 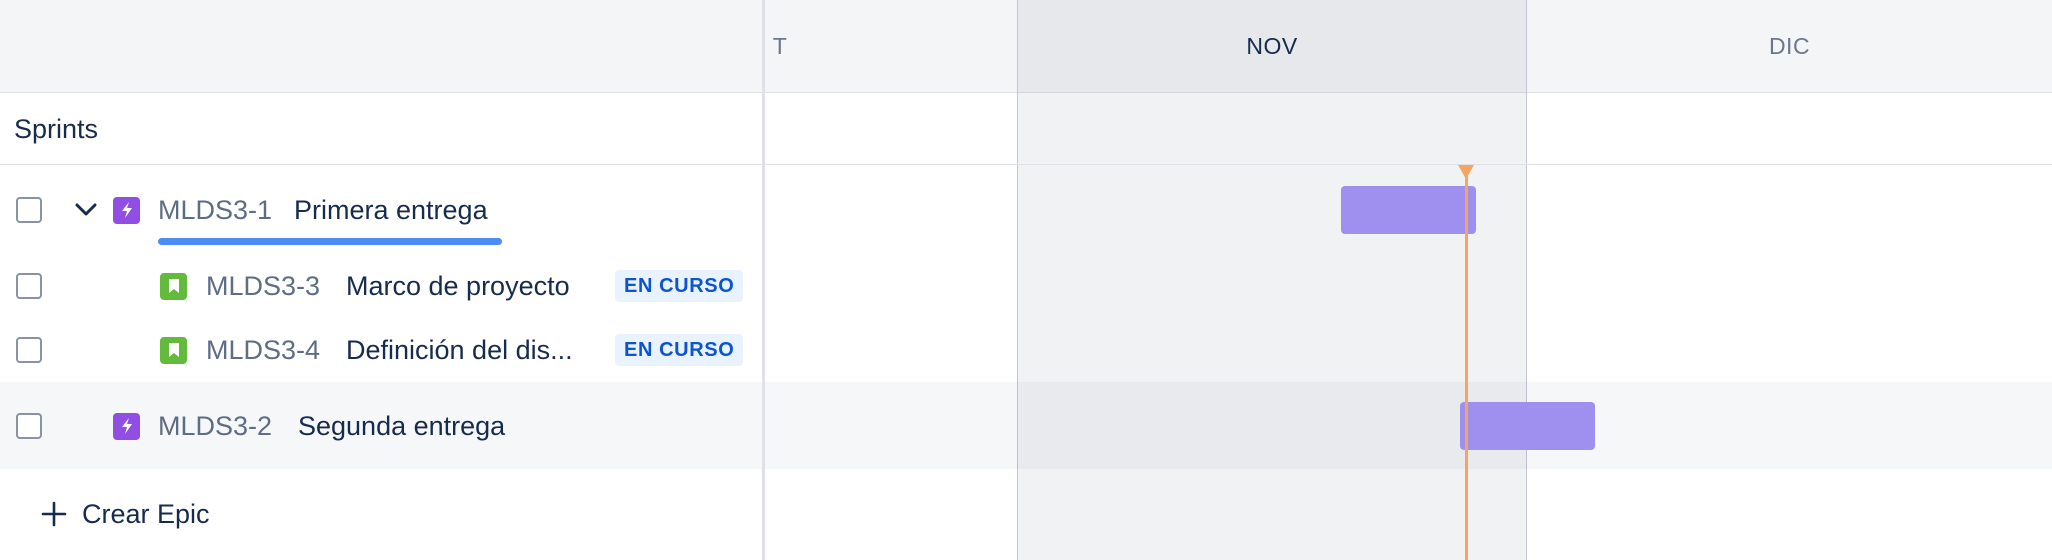 I want to click on plus-icon, so click(x=54, y=514).